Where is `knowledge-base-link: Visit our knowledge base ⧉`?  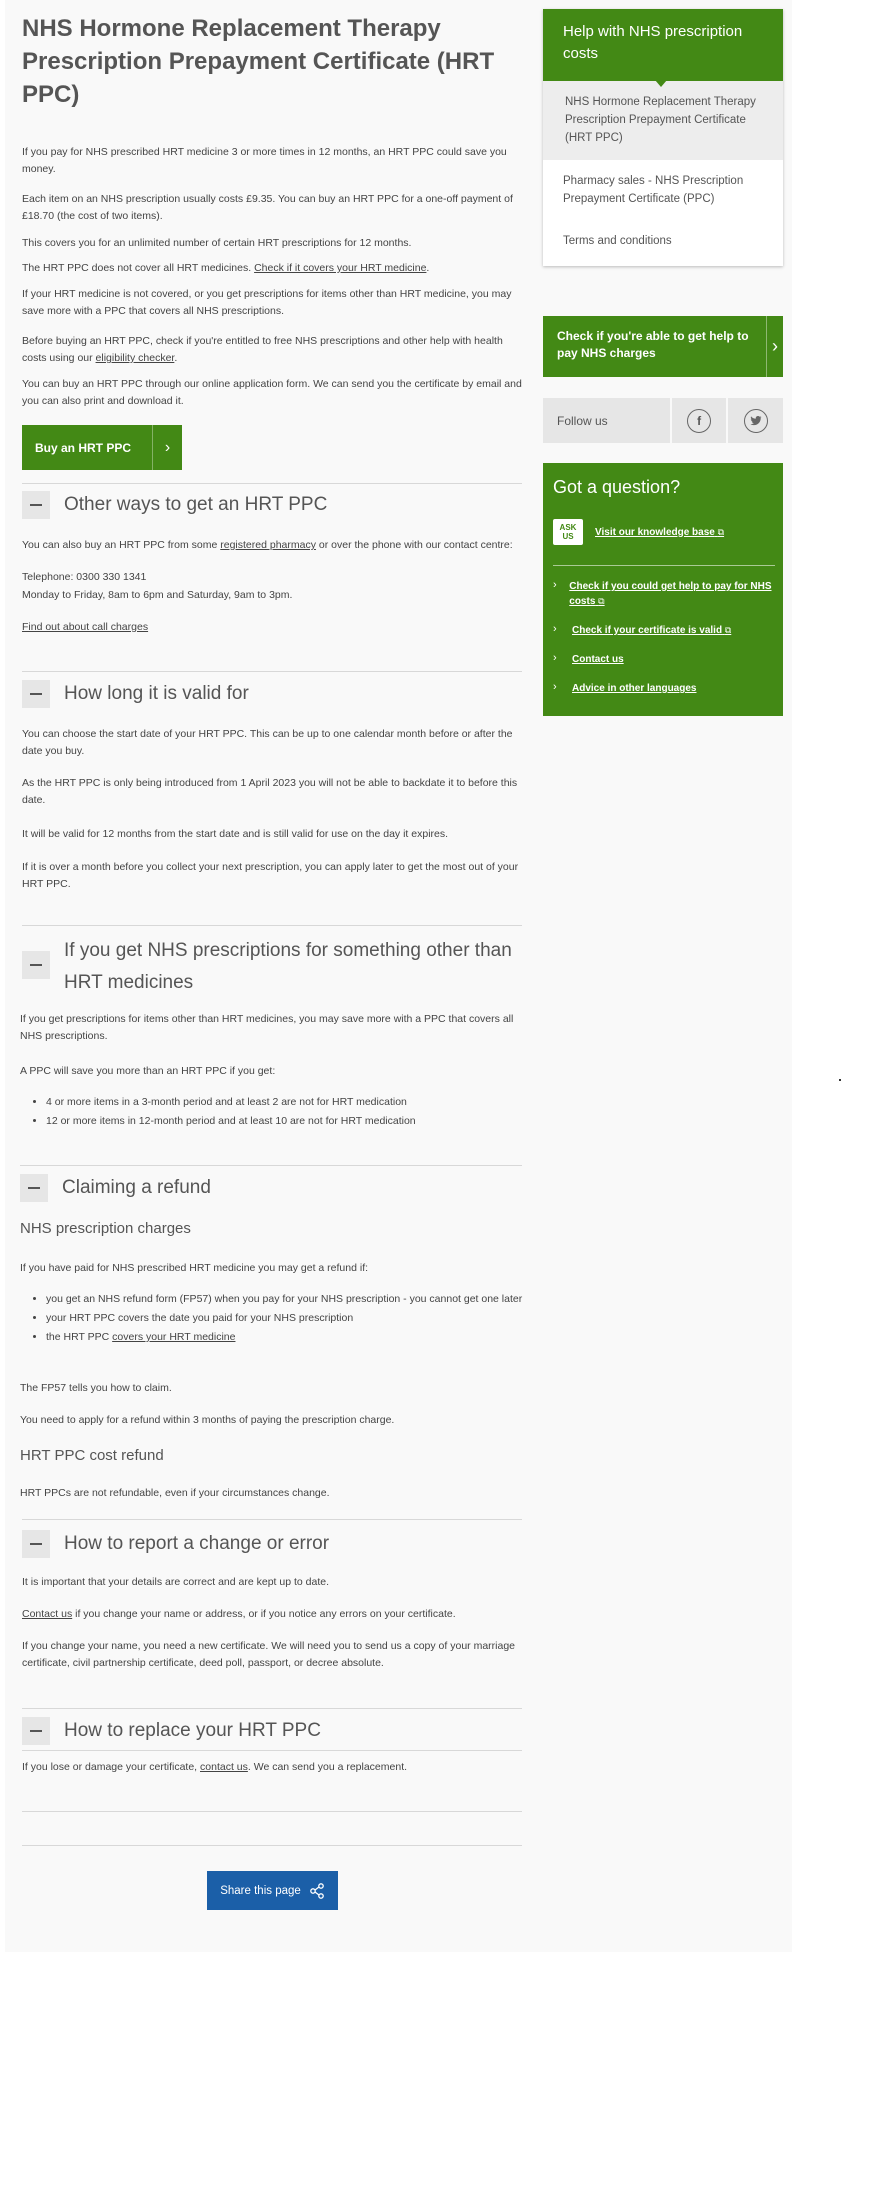 knowledge-base-link: Visit our knowledge base ⧉ is located at coordinates (659, 532).